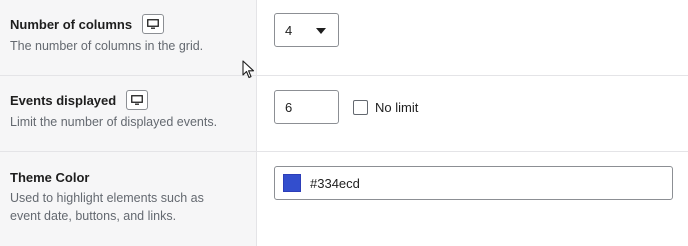 Image resolution: width=688 pixels, height=246 pixels. Describe the element at coordinates (396, 107) in the screenshot. I see `no-limit-label: No limit` at that location.